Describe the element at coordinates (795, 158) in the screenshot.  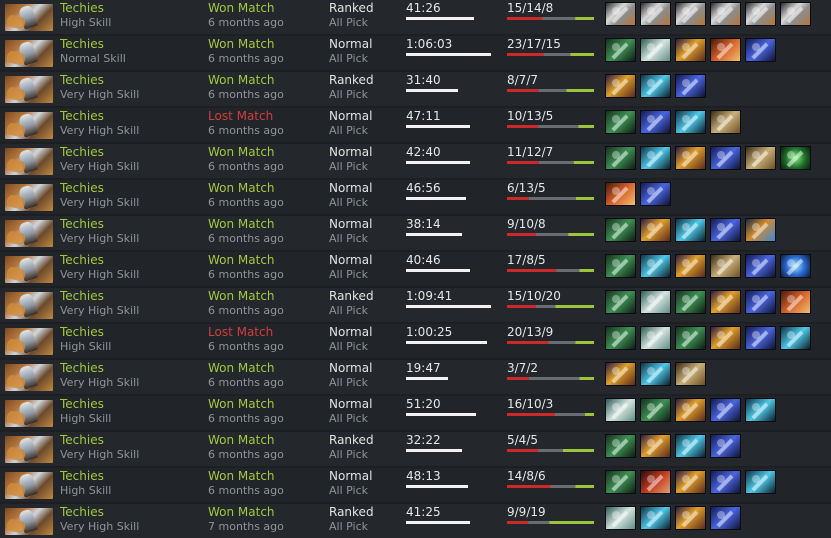
I see `green-gem-item-icon` at that location.